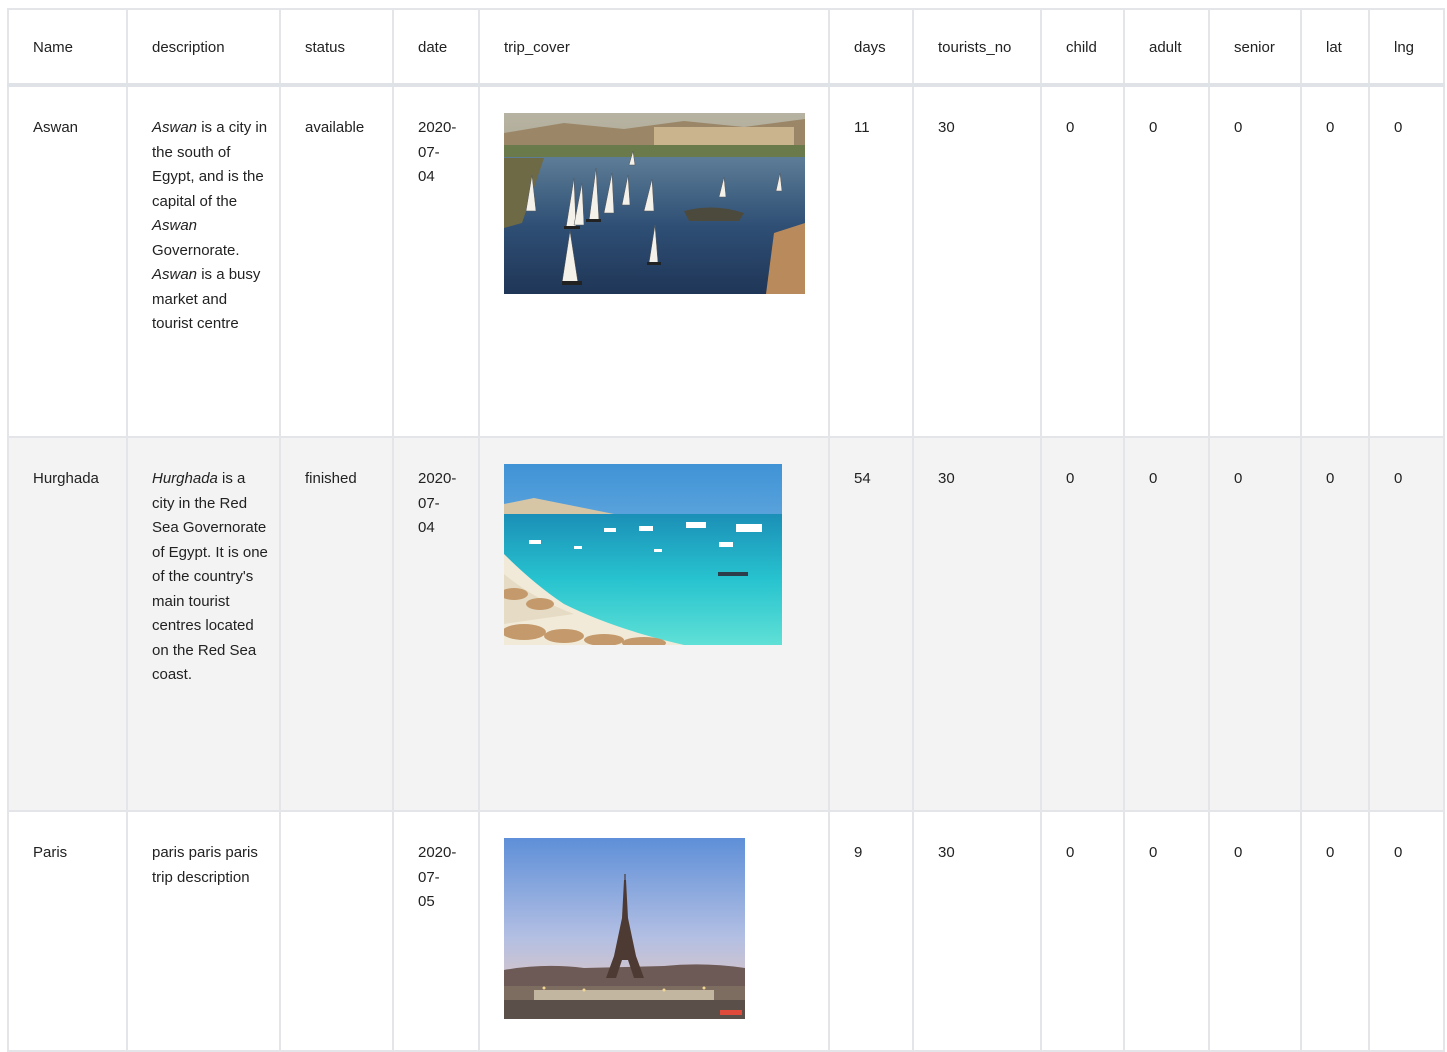 Image resolution: width=1447 pixels, height=1052 pixels. I want to click on cell-status, so click(336, 931).